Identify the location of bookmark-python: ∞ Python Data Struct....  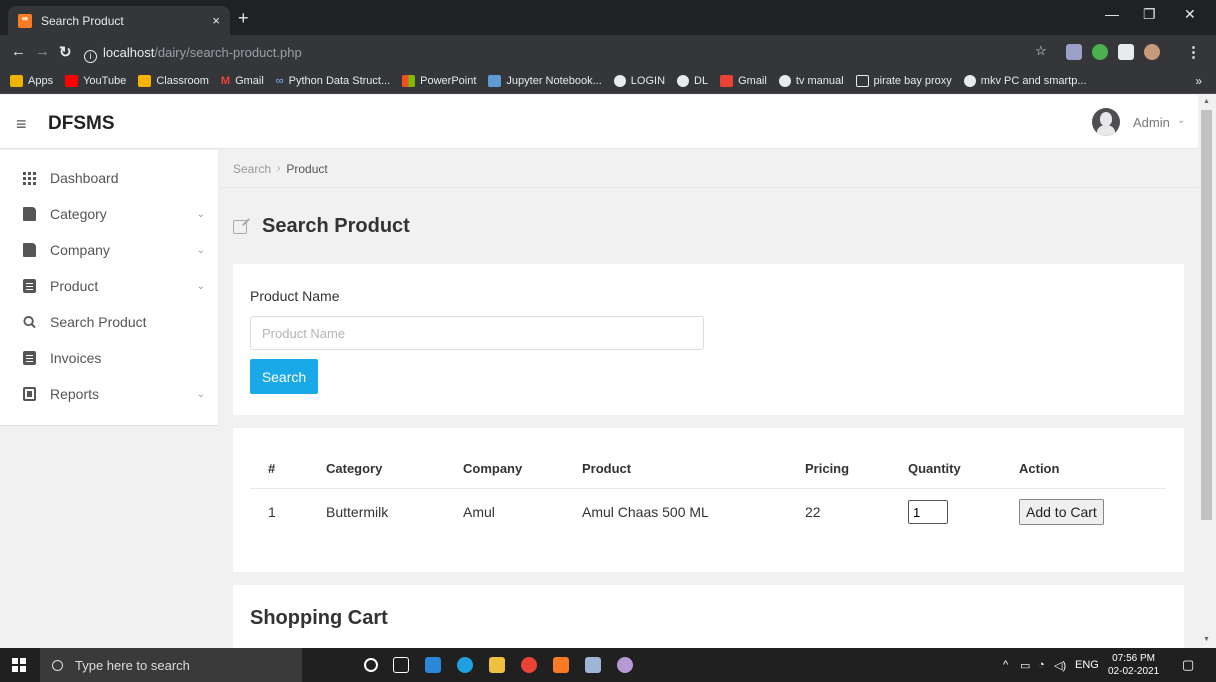
(333, 81).